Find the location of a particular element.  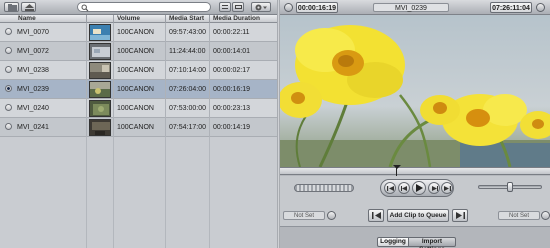

current-time-icon is located at coordinates (540, 7).